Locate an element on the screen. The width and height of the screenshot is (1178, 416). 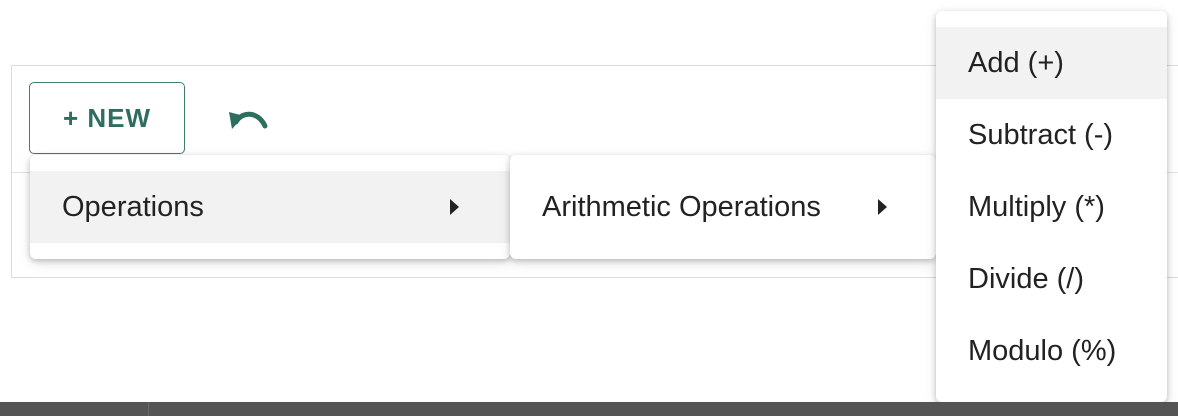
menu-item-modulo: Modulo (%) is located at coordinates (1051, 351).